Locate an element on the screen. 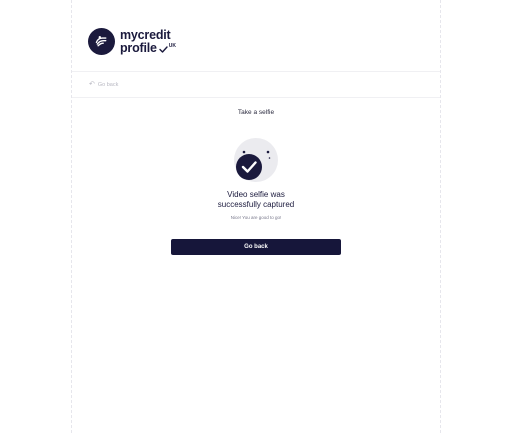 The image size is (512, 433). go-back-button-label: Go back is located at coordinates (256, 247).